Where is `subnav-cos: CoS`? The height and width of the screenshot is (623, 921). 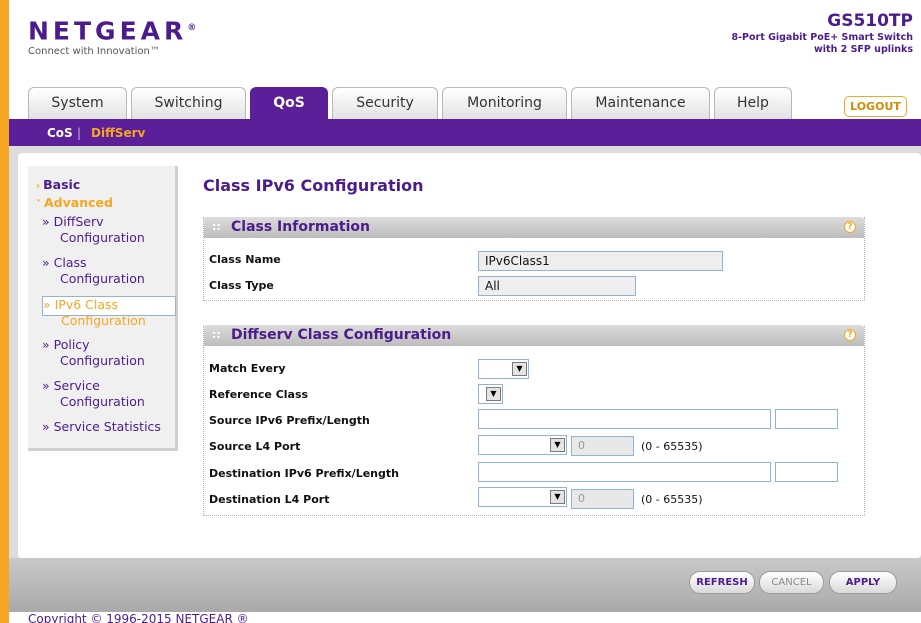
subnav-cos: CoS is located at coordinates (60, 133).